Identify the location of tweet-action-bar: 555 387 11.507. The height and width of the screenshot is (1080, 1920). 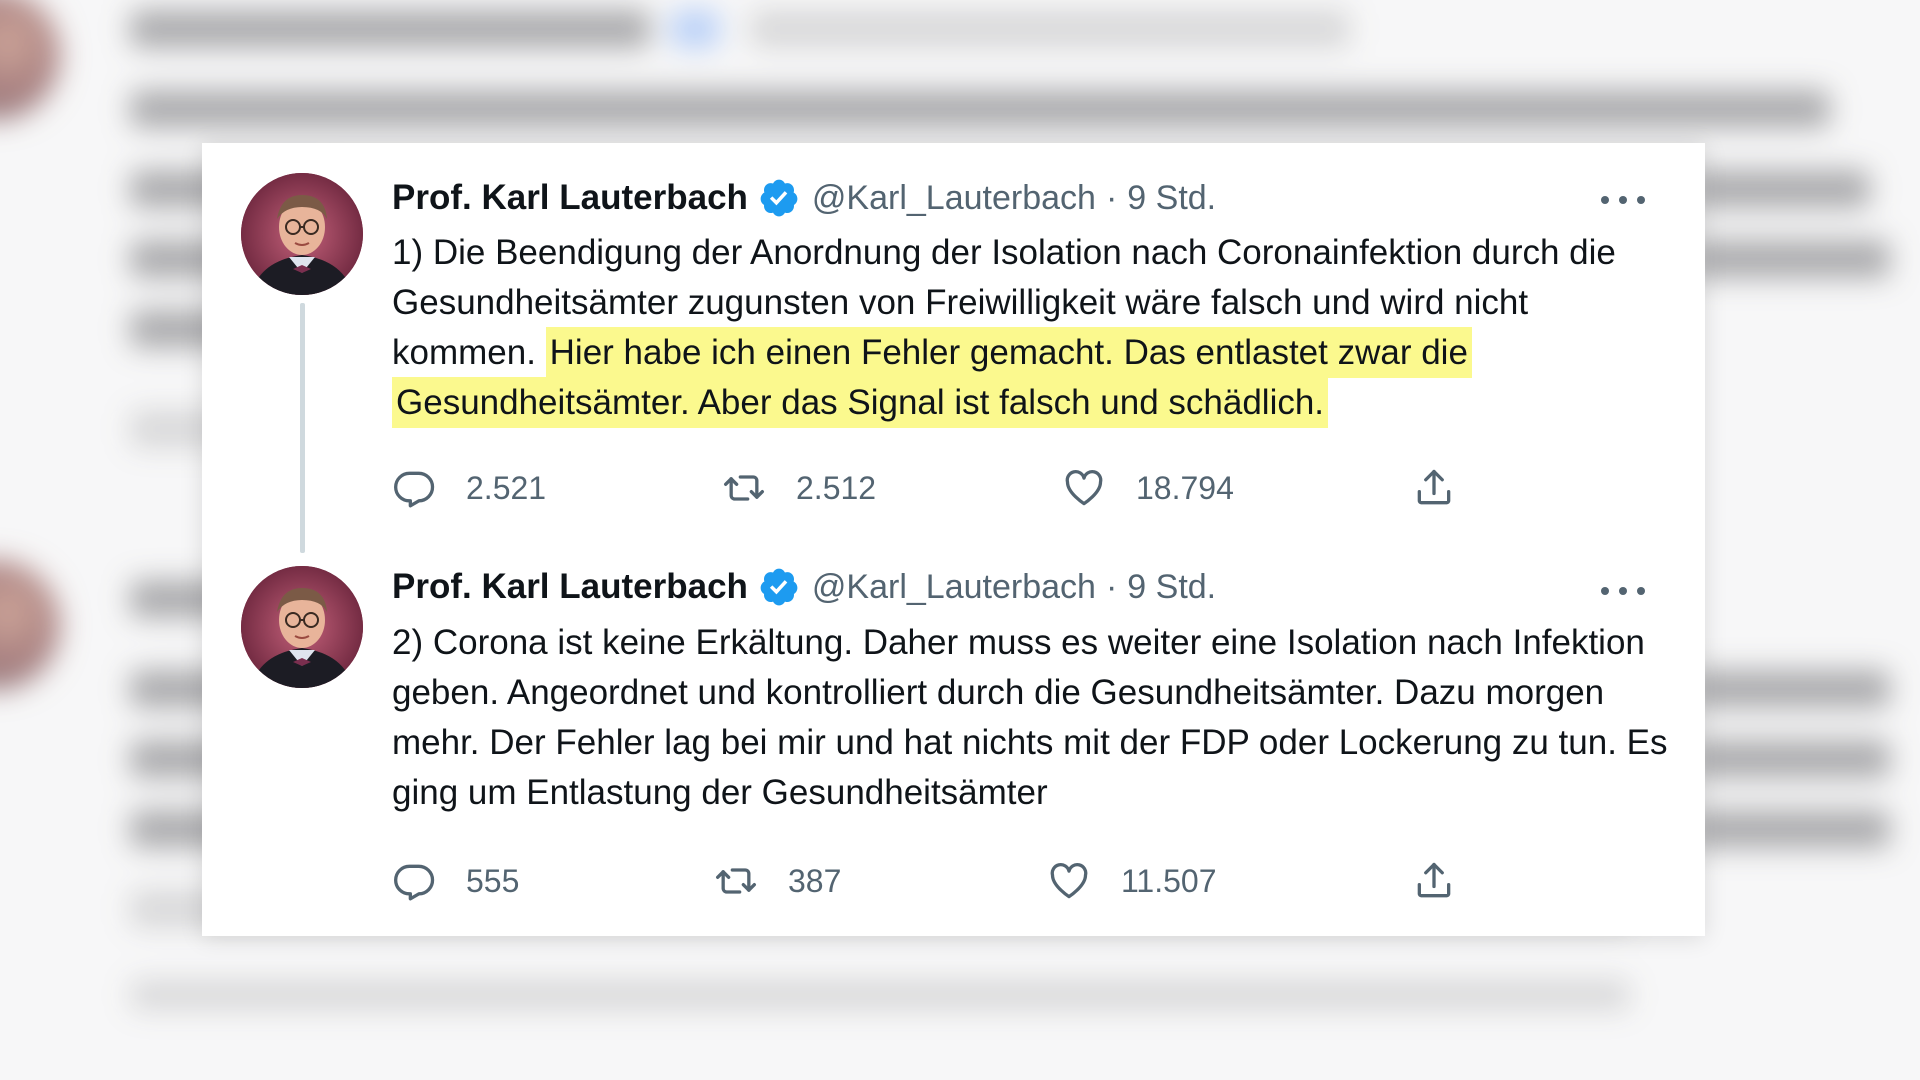
(942, 881).